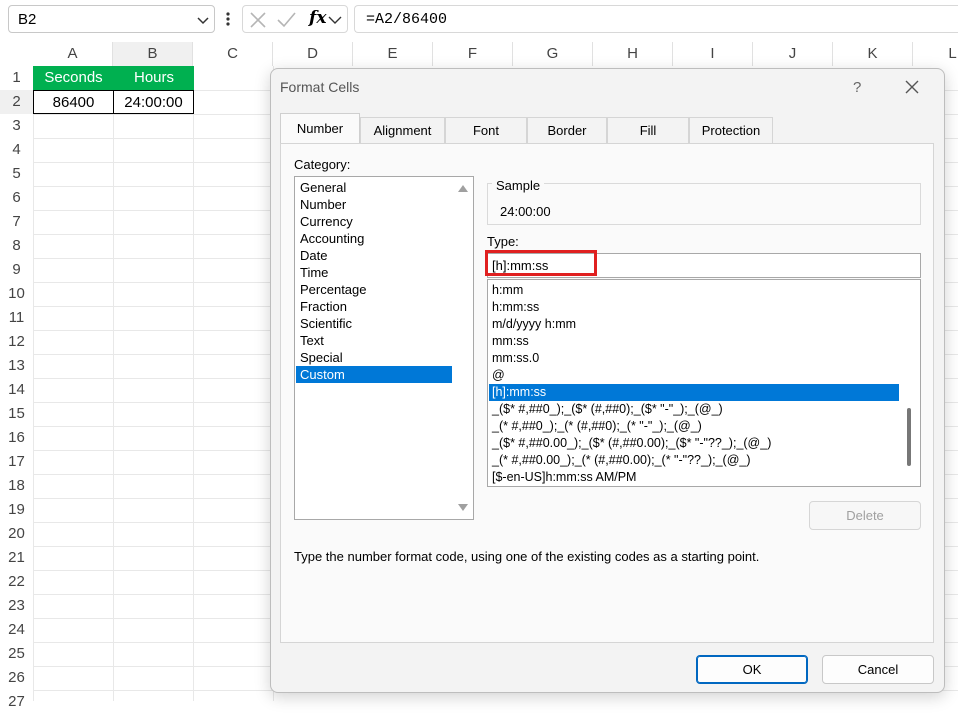  What do you see at coordinates (633, 54) in the screenshot?
I see `column-header-h: H` at bounding box center [633, 54].